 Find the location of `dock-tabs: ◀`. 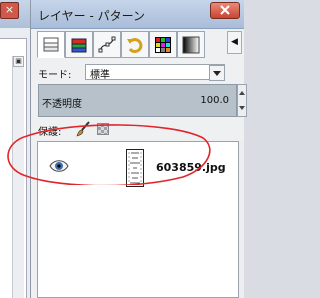

dock-tabs: ◀ is located at coordinates (139, 45).